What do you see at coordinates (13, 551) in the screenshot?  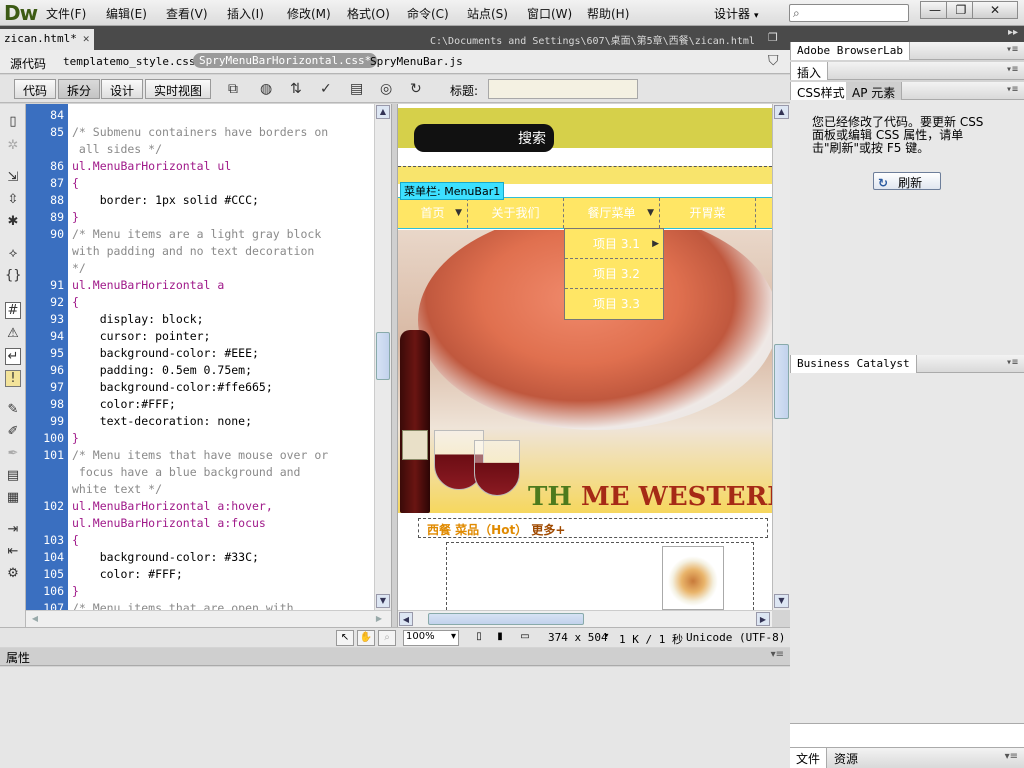 I see `outdent-code-icon: ⇤` at bounding box center [13, 551].